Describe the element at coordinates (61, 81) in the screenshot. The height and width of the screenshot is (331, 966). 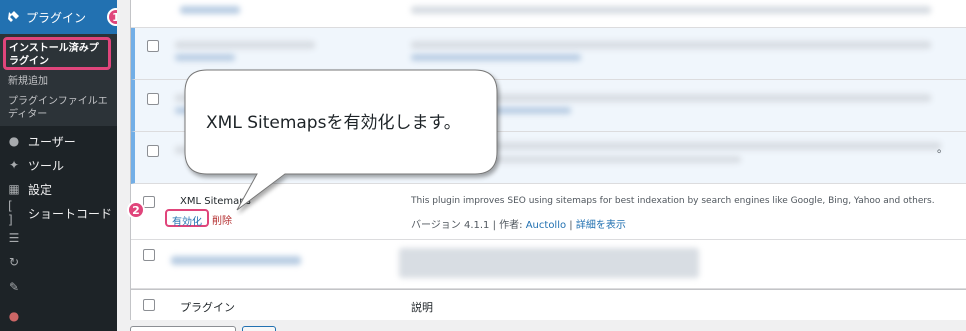
I see `submenu-add-new: 新規追加` at that location.